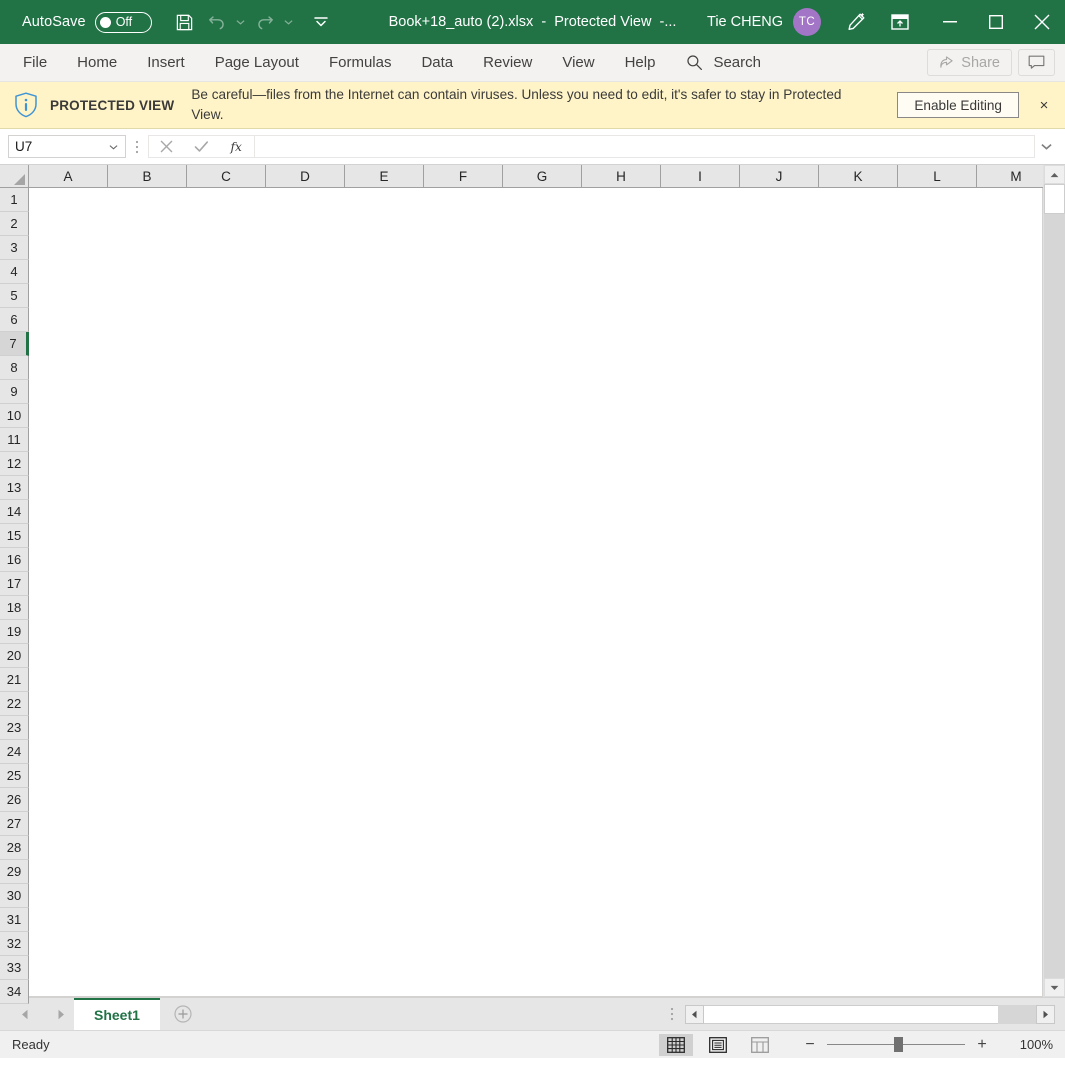 The height and width of the screenshot is (1078, 1065). What do you see at coordinates (14, 248) in the screenshot?
I see `row-header-3: 3` at bounding box center [14, 248].